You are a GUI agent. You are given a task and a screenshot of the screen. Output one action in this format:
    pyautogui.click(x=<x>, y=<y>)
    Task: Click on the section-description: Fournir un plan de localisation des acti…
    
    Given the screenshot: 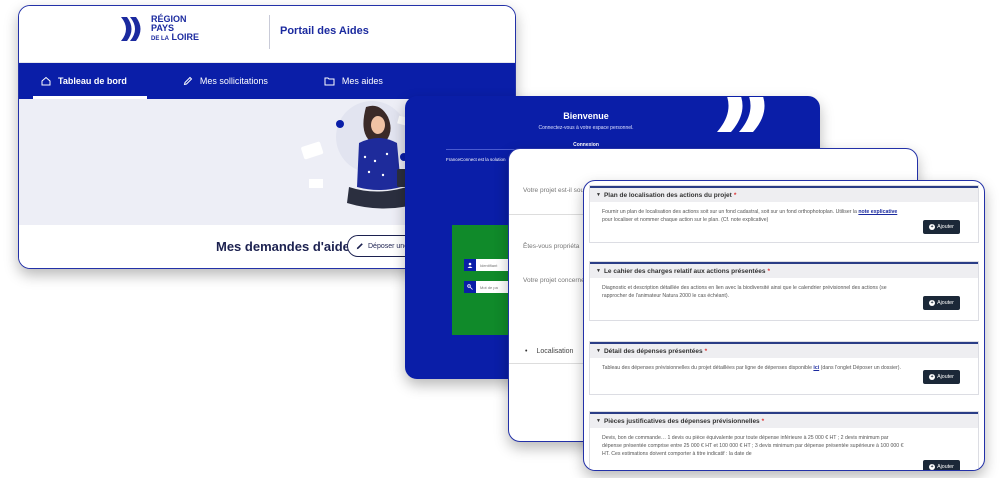 What is the action you would take?
    pyautogui.click(x=784, y=216)
    